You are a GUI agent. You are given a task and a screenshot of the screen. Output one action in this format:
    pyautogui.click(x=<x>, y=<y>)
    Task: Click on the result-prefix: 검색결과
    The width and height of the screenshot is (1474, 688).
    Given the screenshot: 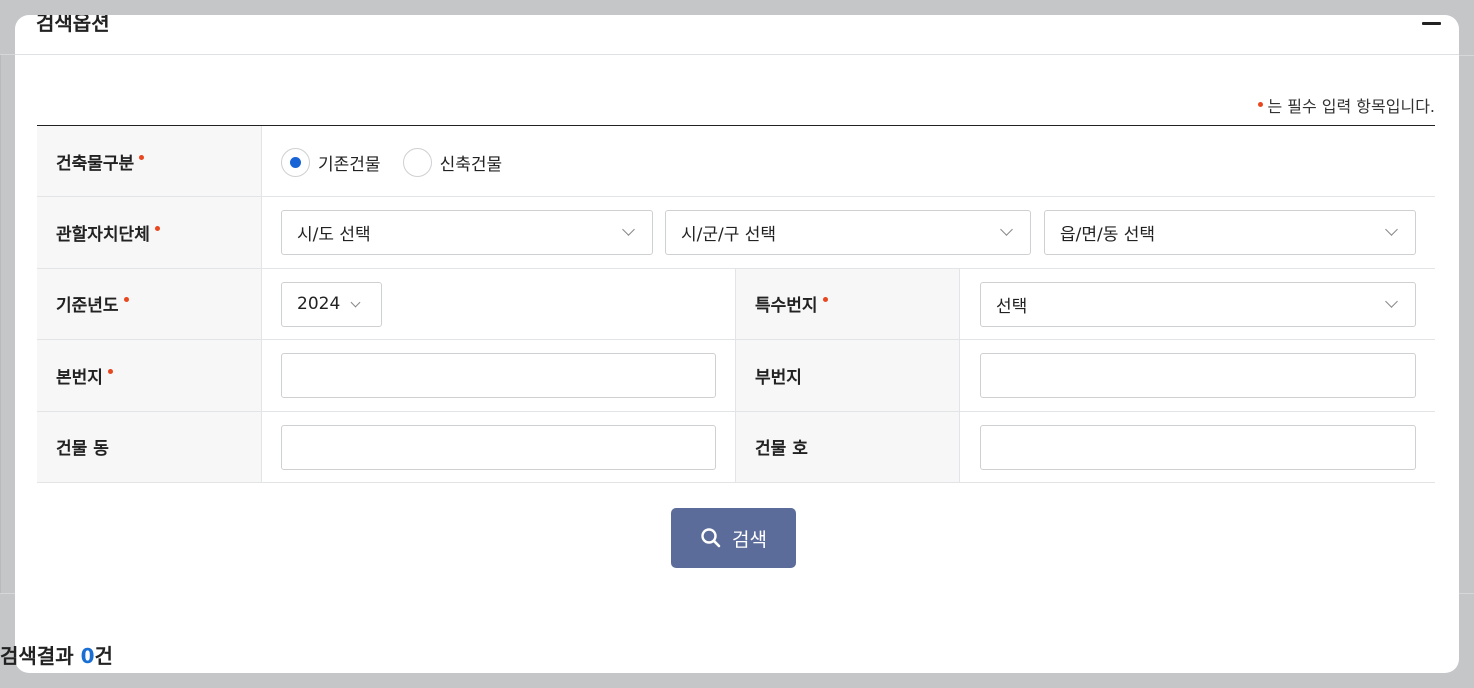 What is the action you would take?
    pyautogui.click(x=40, y=656)
    